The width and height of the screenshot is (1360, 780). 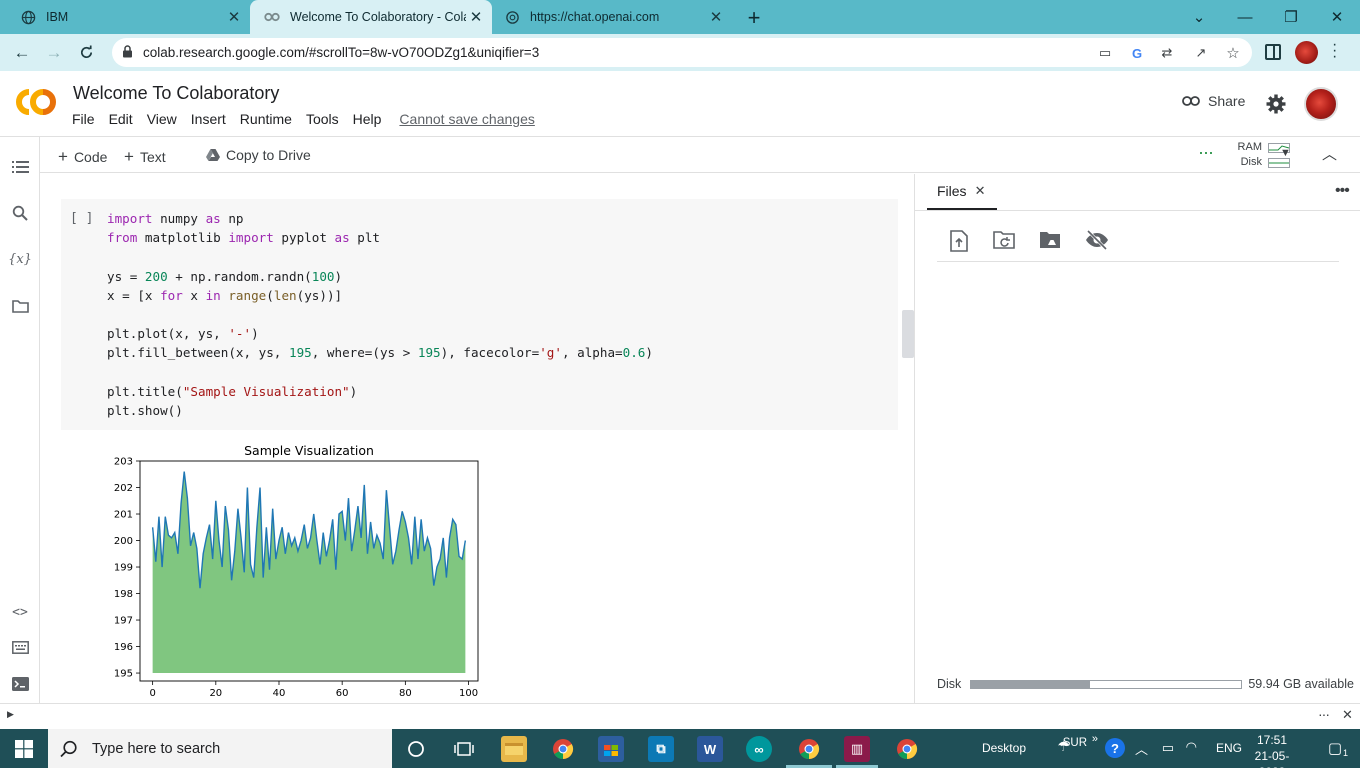 I want to click on menu-view: View, so click(x=162, y=119).